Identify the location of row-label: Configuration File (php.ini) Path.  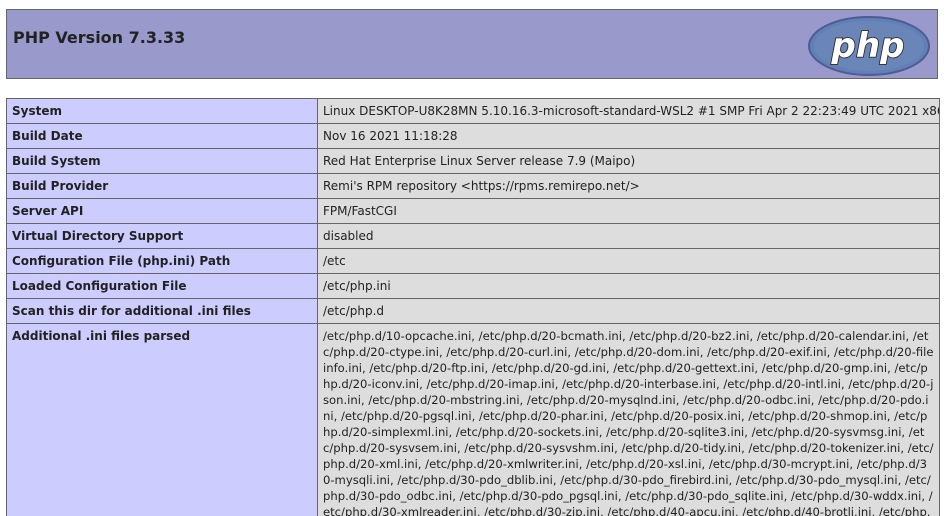
(162, 261).